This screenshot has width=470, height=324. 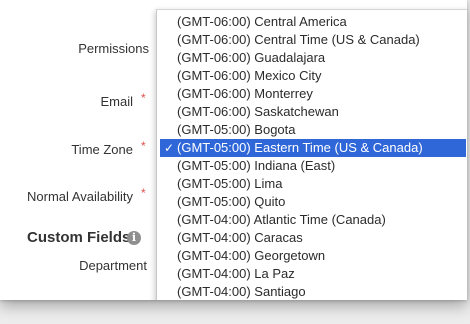 What do you see at coordinates (312, 291) in the screenshot?
I see `time-zone-option: (GMT-04:00) Santiago` at bounding box center [312, 291].